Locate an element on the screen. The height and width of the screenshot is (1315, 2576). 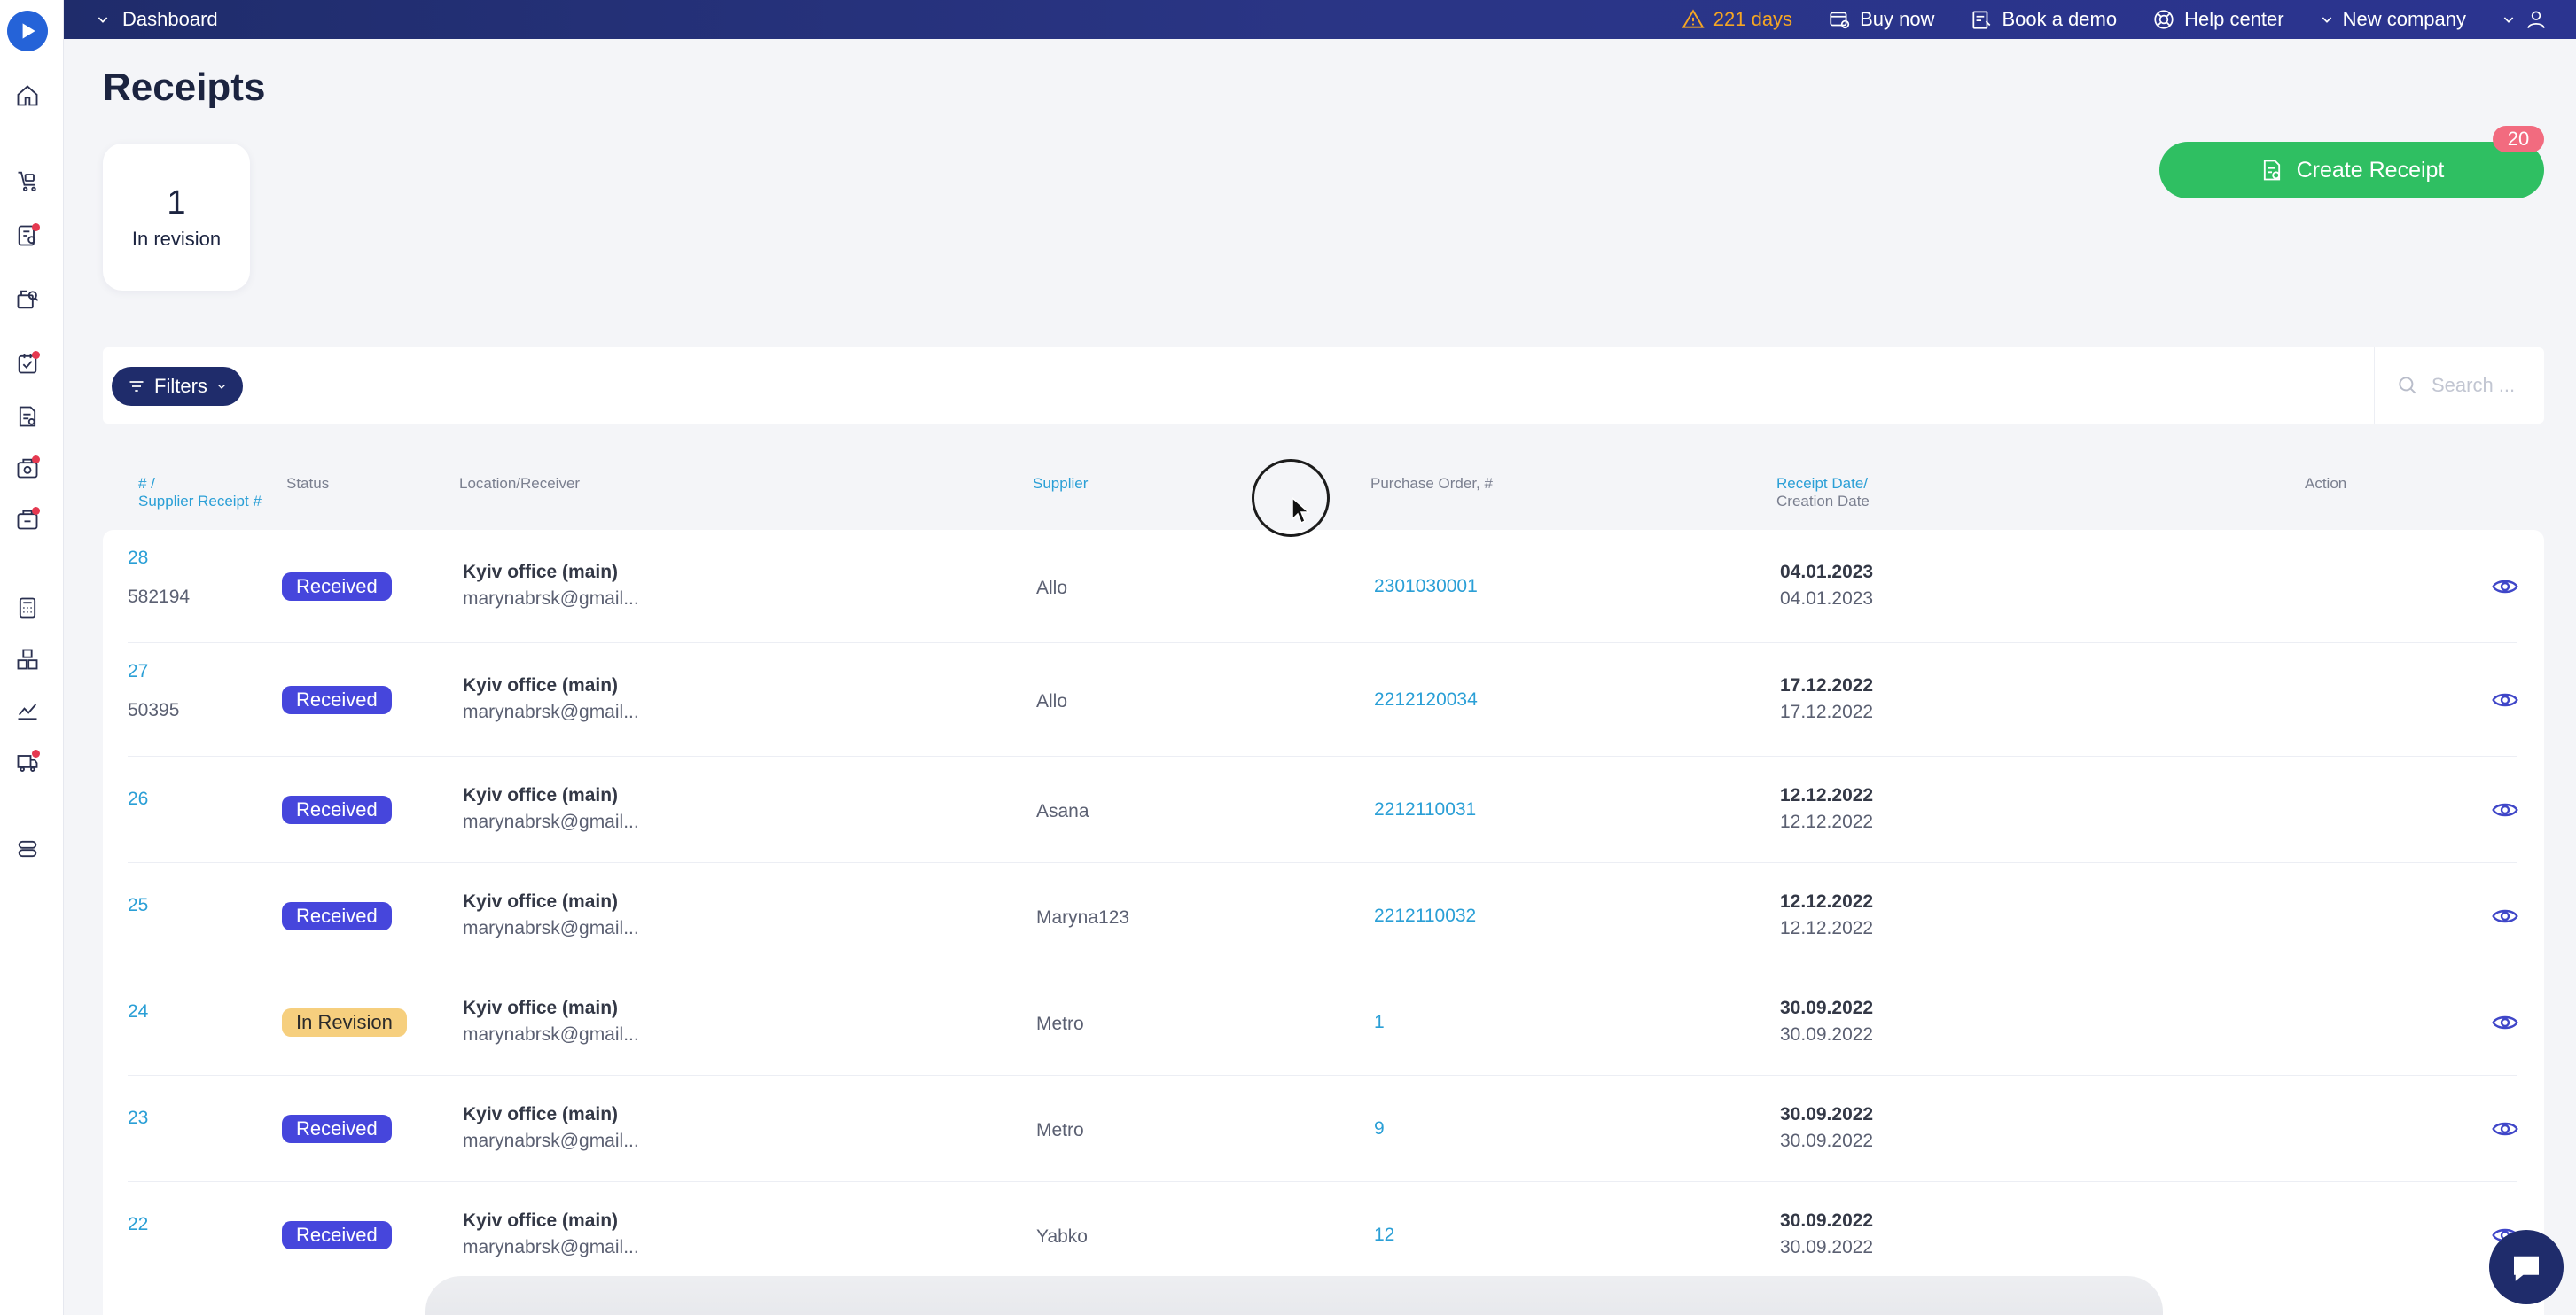
settings-toggle-icon is located at coordinates (27, 849).